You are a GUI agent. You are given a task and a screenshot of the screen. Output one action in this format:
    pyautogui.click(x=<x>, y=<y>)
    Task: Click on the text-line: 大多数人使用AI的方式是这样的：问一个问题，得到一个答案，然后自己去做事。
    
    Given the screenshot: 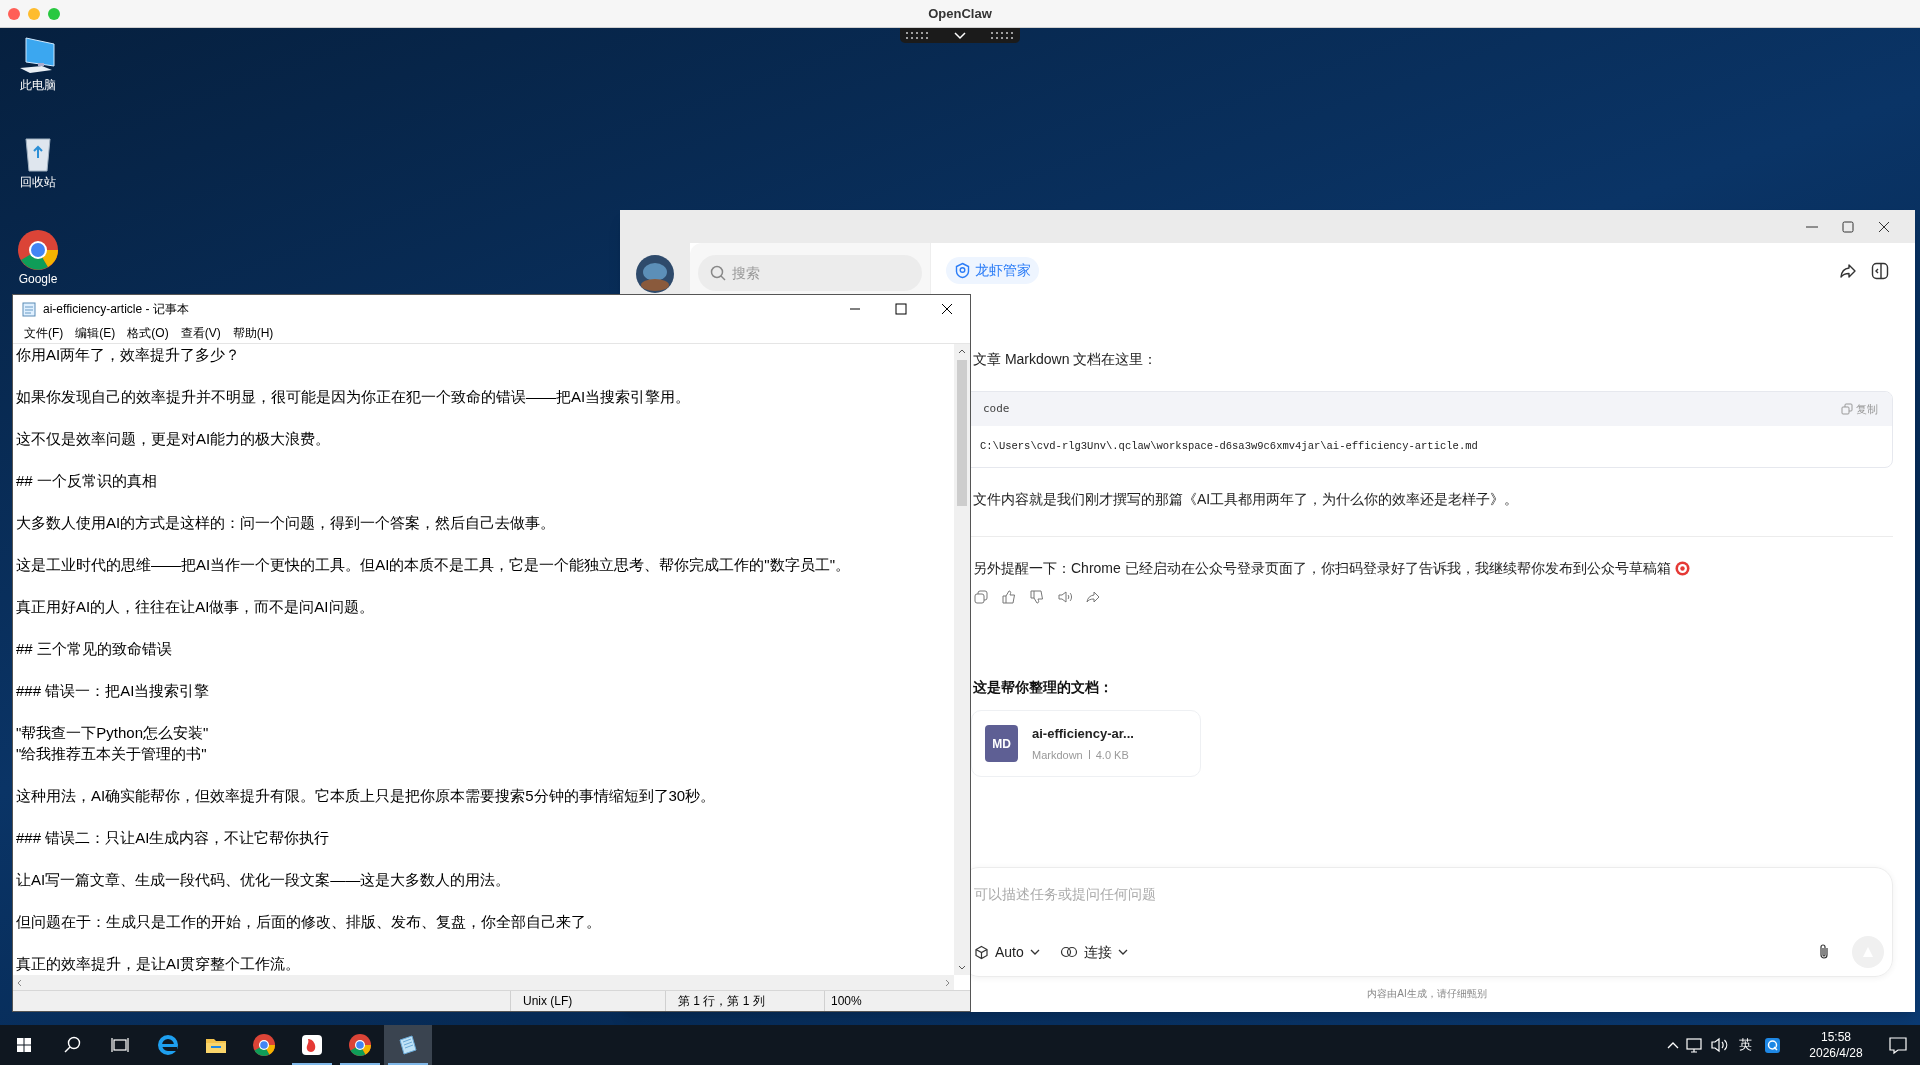 What is the action you would take?
    pyautogui.click(x=286, y=523)
    